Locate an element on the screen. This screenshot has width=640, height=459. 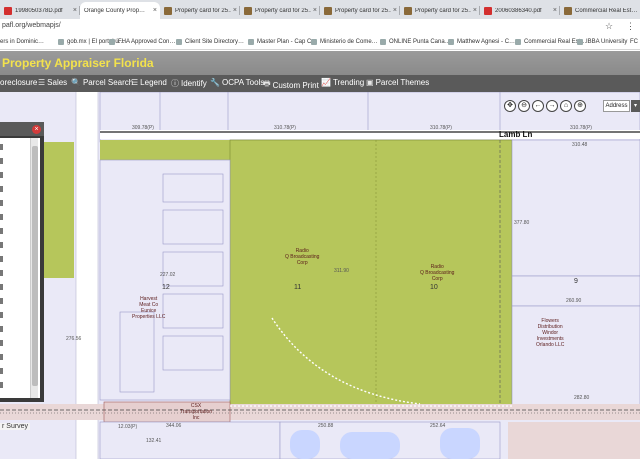
browser-tab-4: Property card for 25… × is located at coordinates (360, 10).